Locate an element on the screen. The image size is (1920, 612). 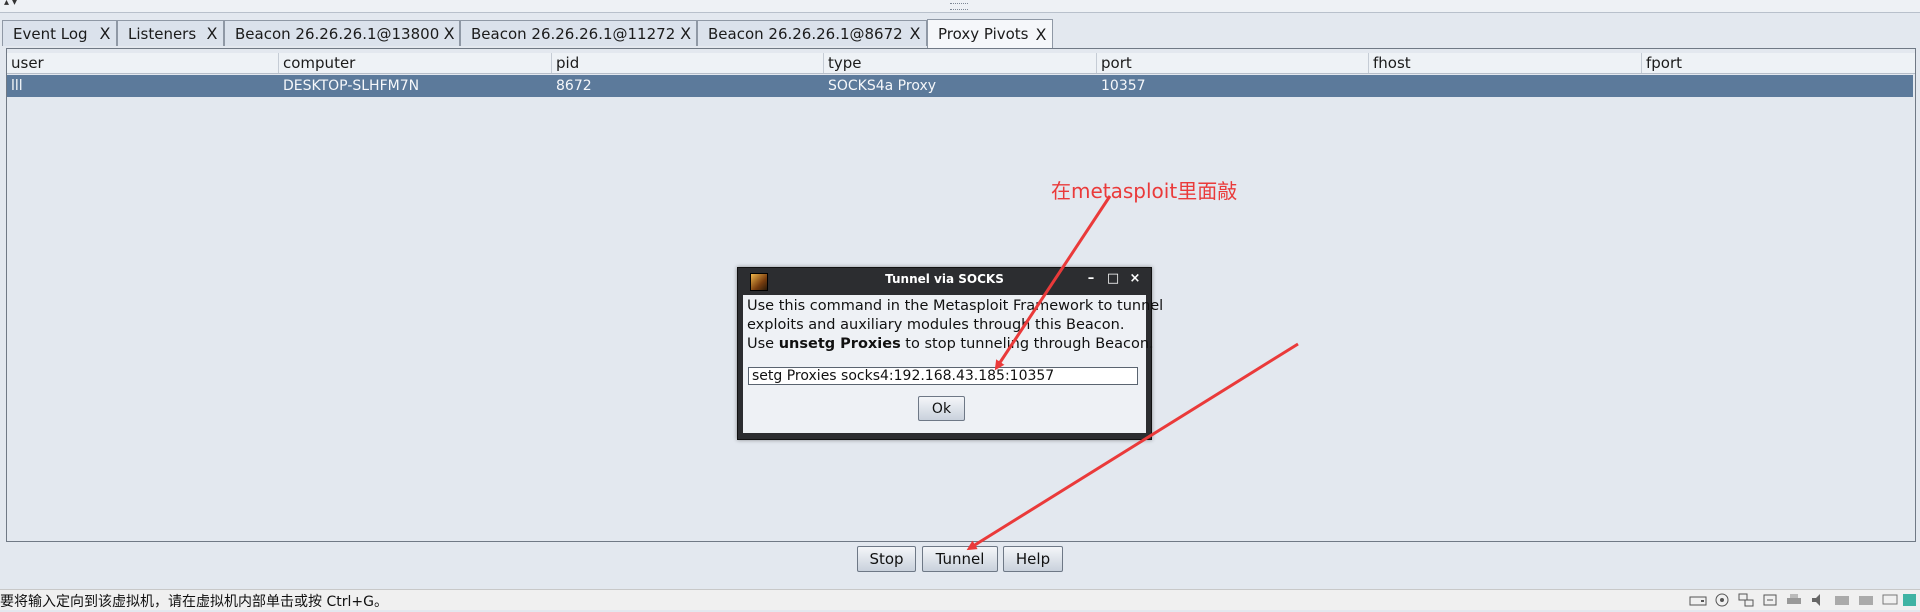
annotation-arrow-to-tunnel is located at coordinates (1132, 446).